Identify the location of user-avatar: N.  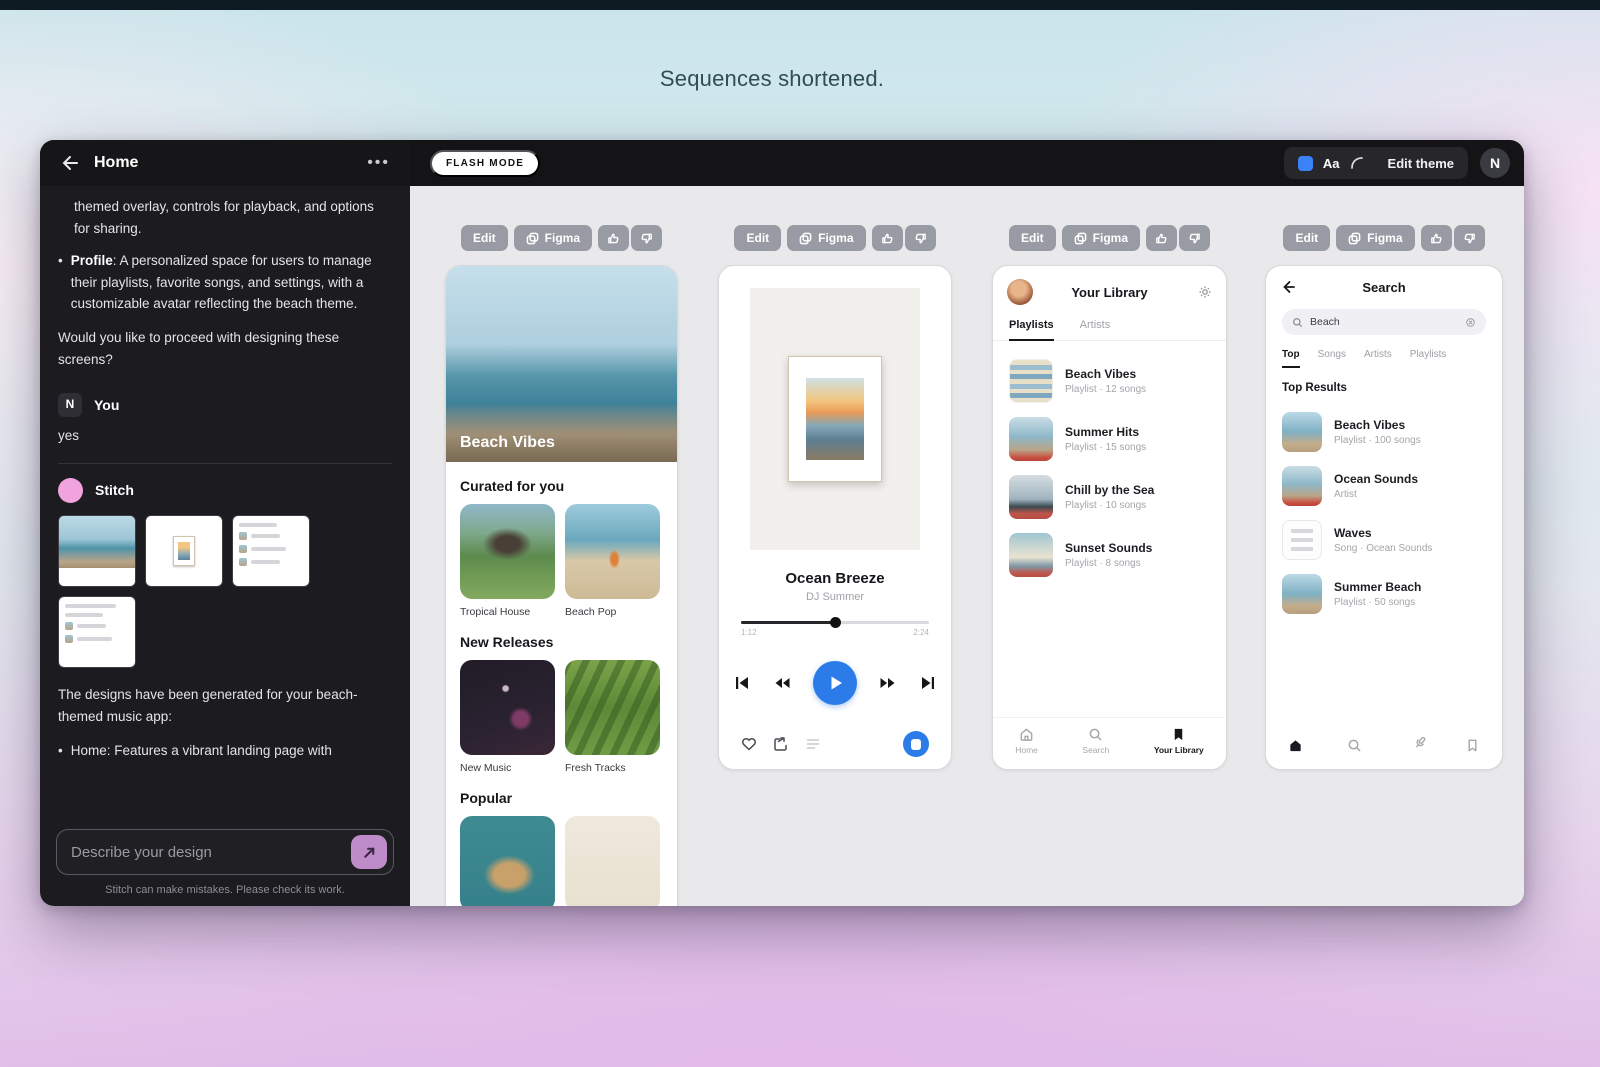
(70, 405).